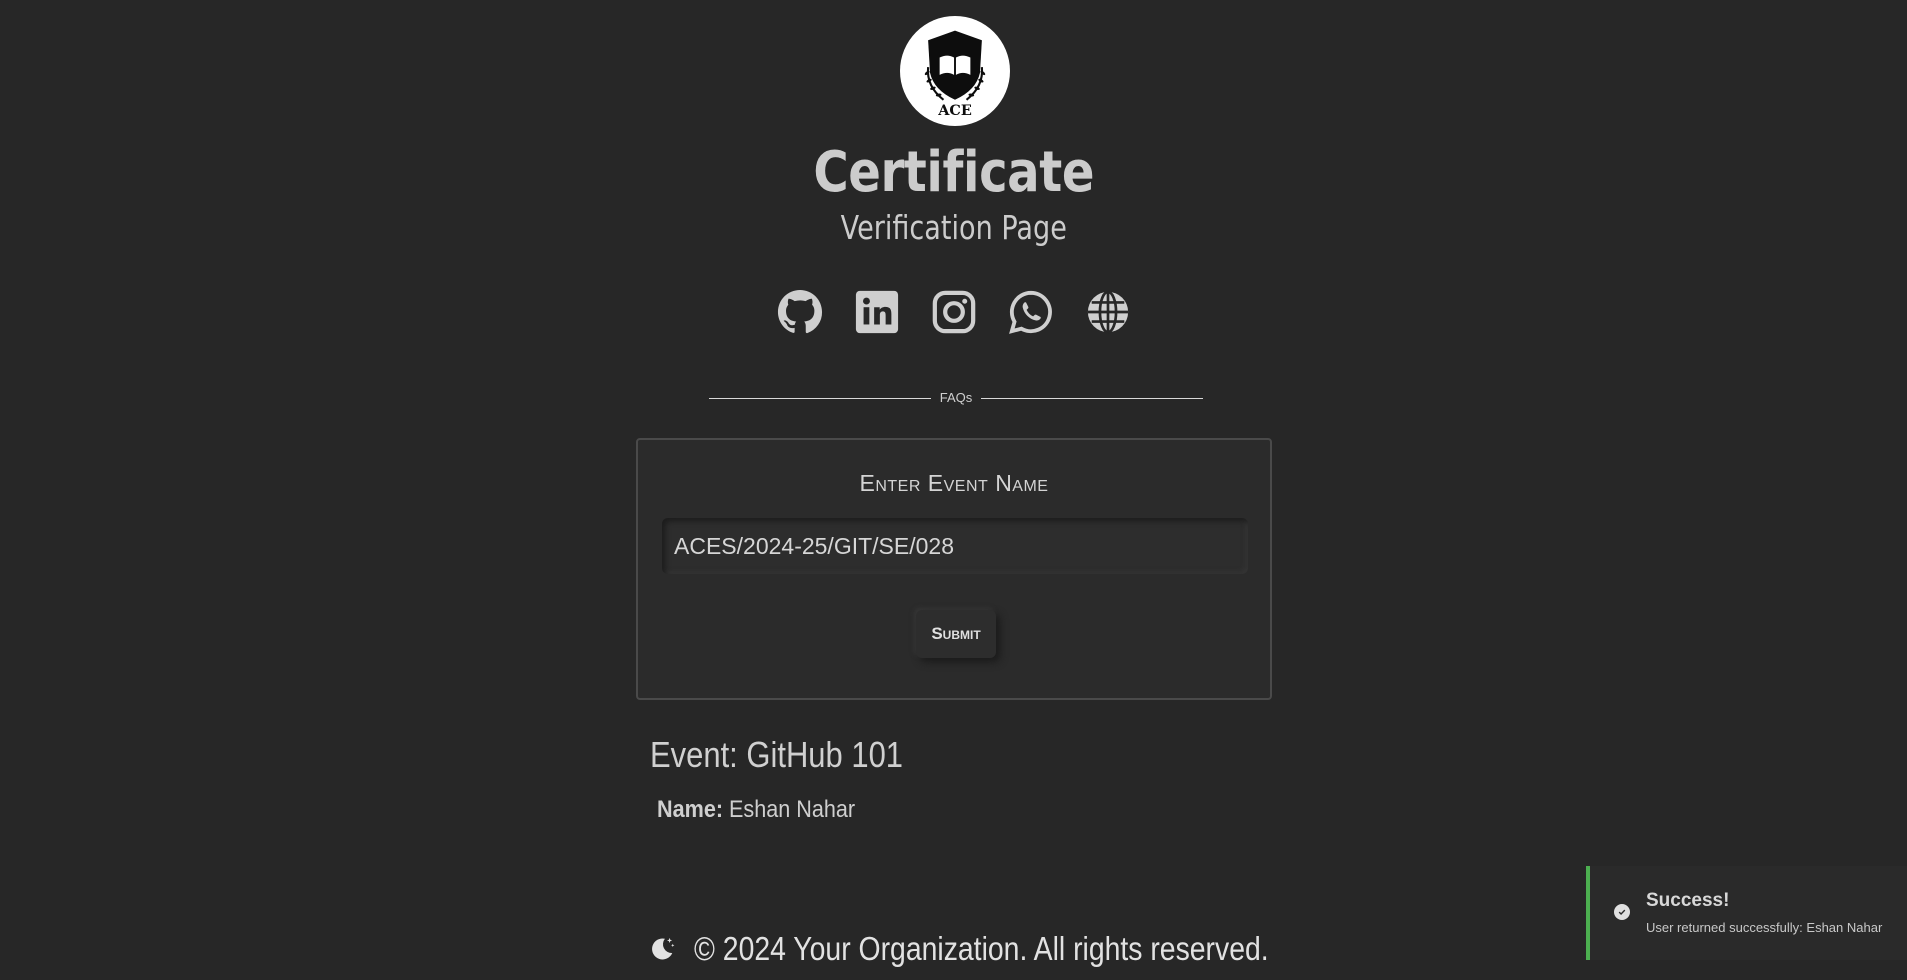  Describe the element at coordinates (662, 949) in the screenshot. I see `moon-stars-icon` at that location.